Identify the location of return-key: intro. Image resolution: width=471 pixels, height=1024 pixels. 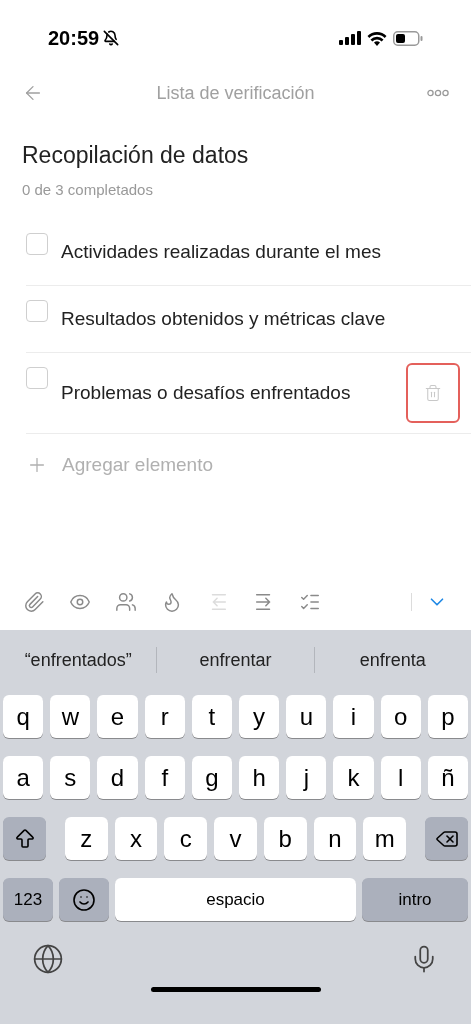
(415, 899).